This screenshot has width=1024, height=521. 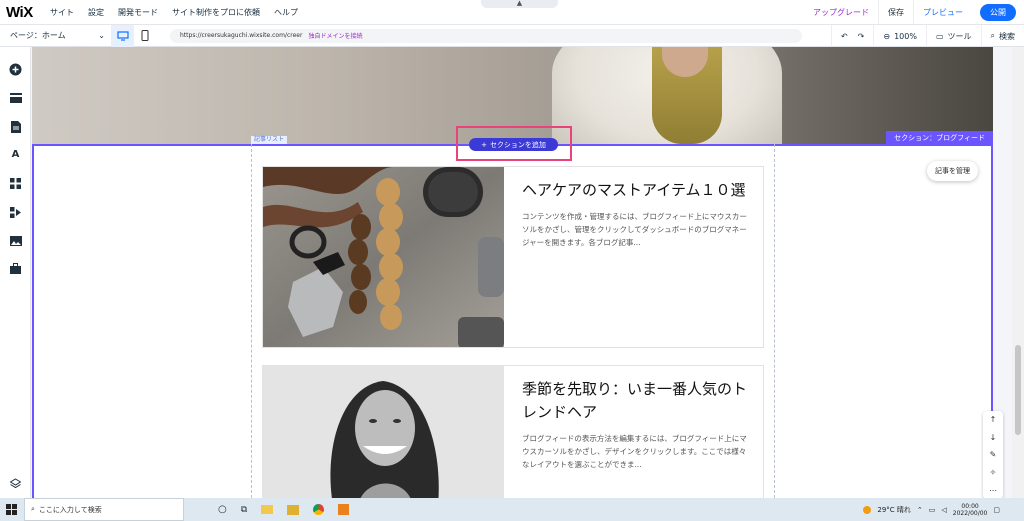 What do you see at coordinates (517, 144) in the screenshot?
I see `add-section-label: セクションを追加` at bounding box center [517, 144].